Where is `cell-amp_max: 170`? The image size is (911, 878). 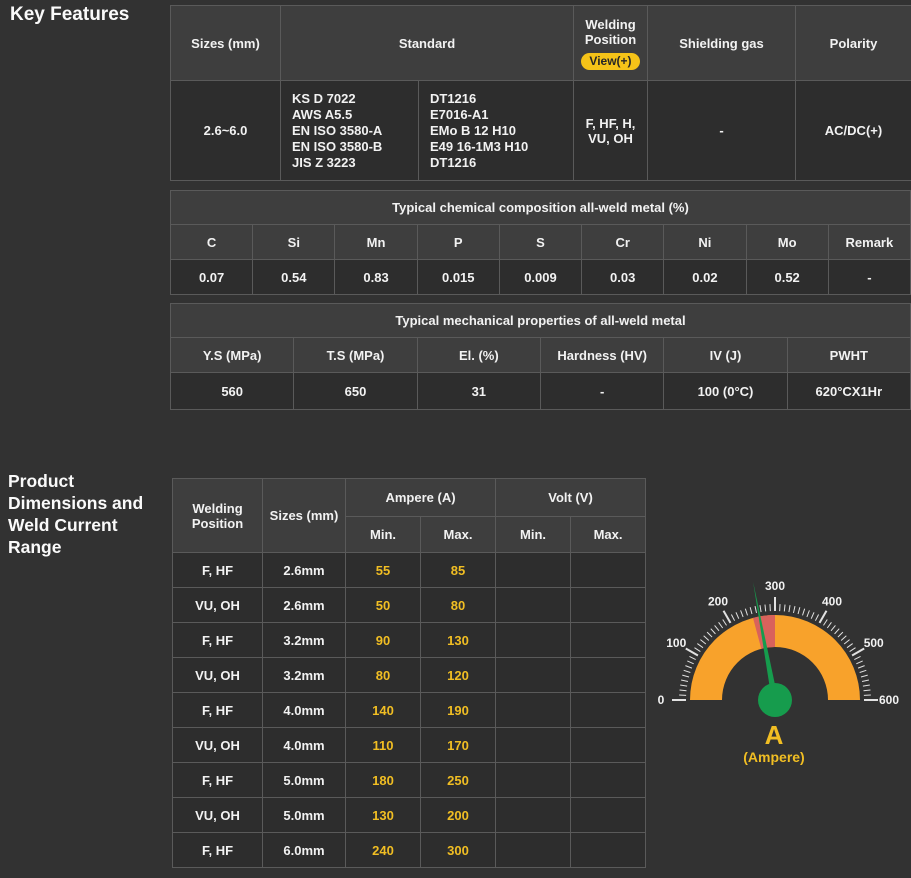 cell-amp_max: 170 is located at coordinates (458, 745).